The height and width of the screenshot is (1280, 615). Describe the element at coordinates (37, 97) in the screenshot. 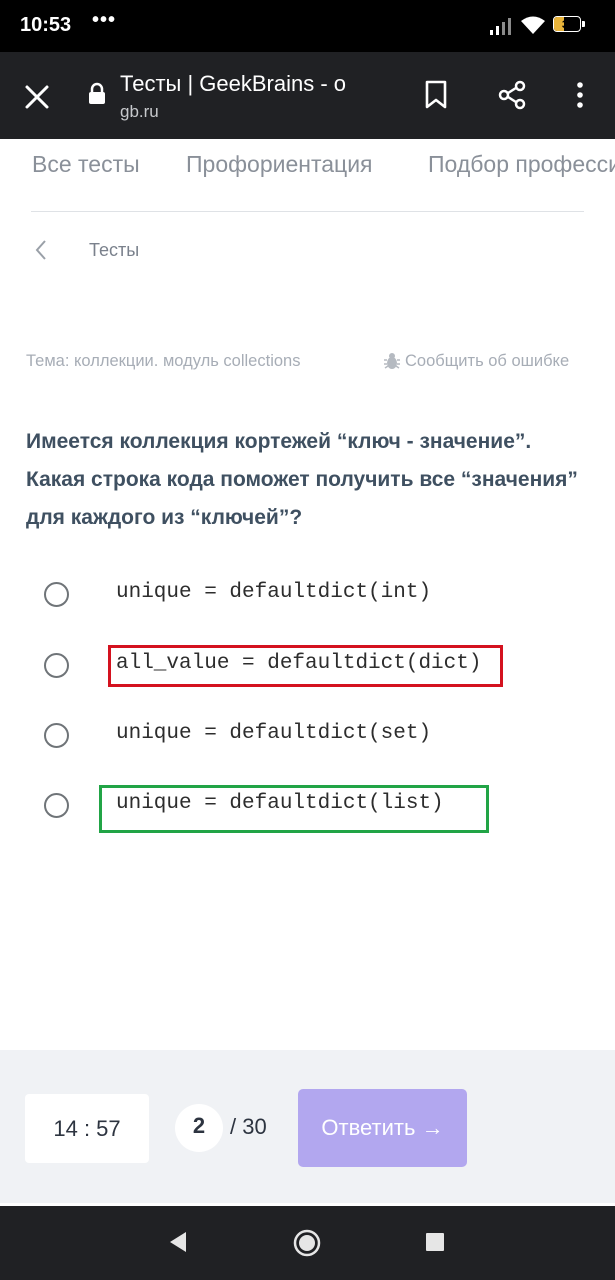

I see `close-icon` at that location.